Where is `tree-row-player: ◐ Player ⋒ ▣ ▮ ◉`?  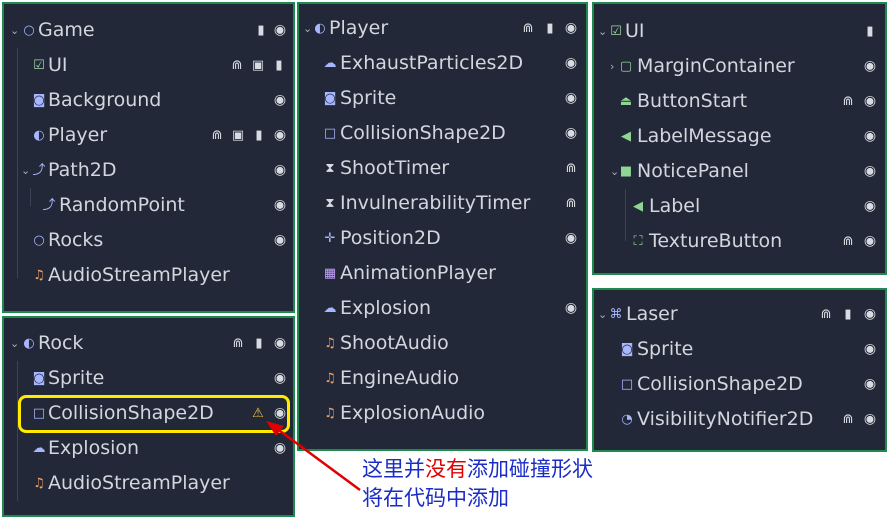 tree-row-player: ◐ Player ⋒ ▣ ▮ ◉ is located at coordinates (148, 135).